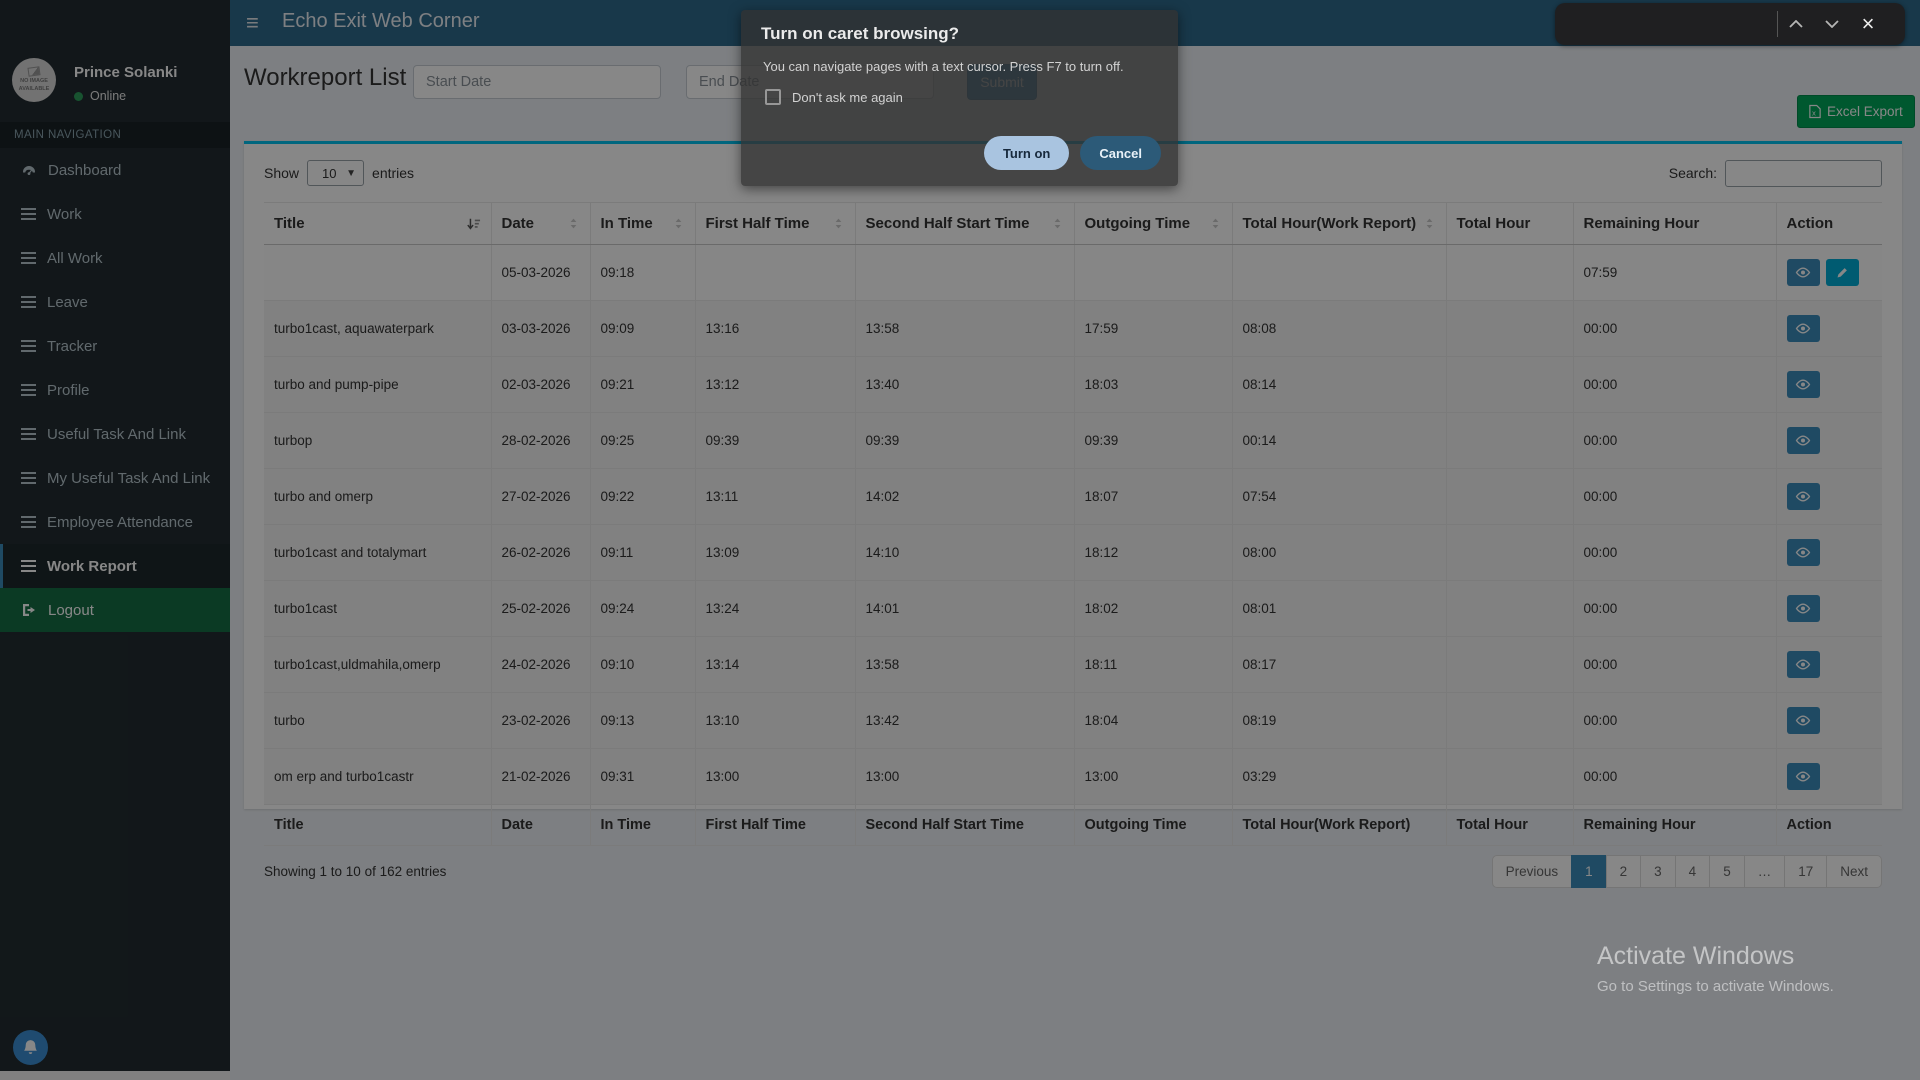 This screenshot has height=1080, width=1920. What do you see at coordinates (1696, 956) in the screenshot?
I see `watermark-line1: Activate Windows` at bounding box center [1696, 956].